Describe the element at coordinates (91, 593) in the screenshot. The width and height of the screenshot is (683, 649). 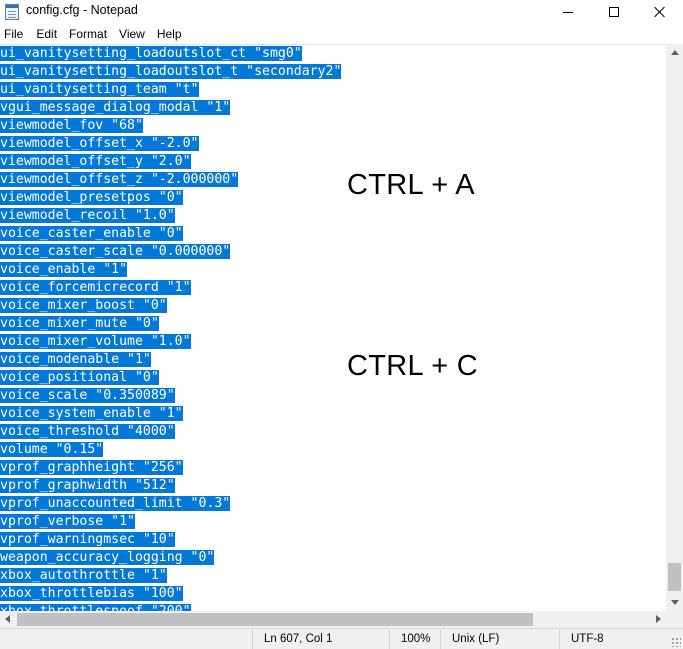
I see `selected-text: xbox_throttlebias "100"` at that location.